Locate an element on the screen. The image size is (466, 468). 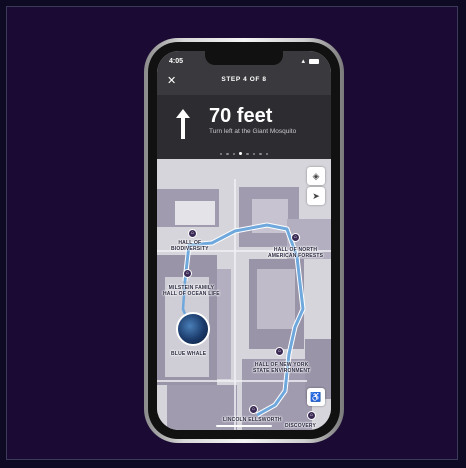
arrow-up-icon is located at coordinates (183, 124).